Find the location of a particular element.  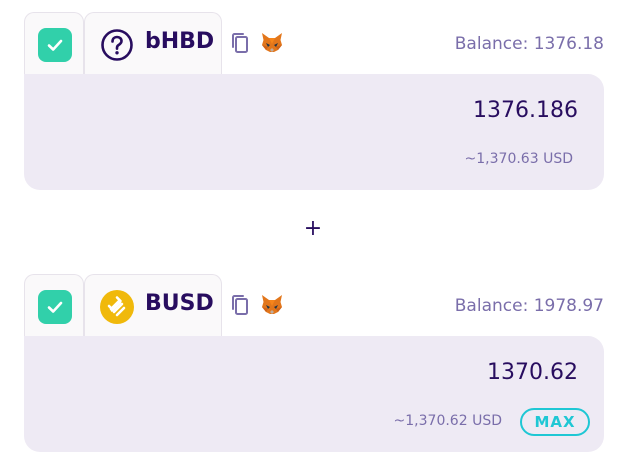

token-a-balance: Balance: 1376.18 is located at coordinates (529, 44).